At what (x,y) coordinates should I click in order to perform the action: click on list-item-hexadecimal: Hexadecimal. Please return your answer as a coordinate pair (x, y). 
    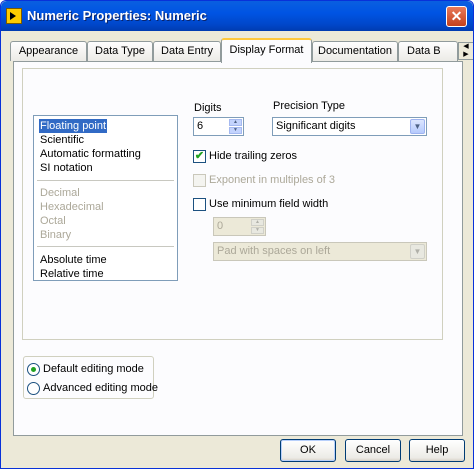
    Looking at the image, I should click on (72, 207).